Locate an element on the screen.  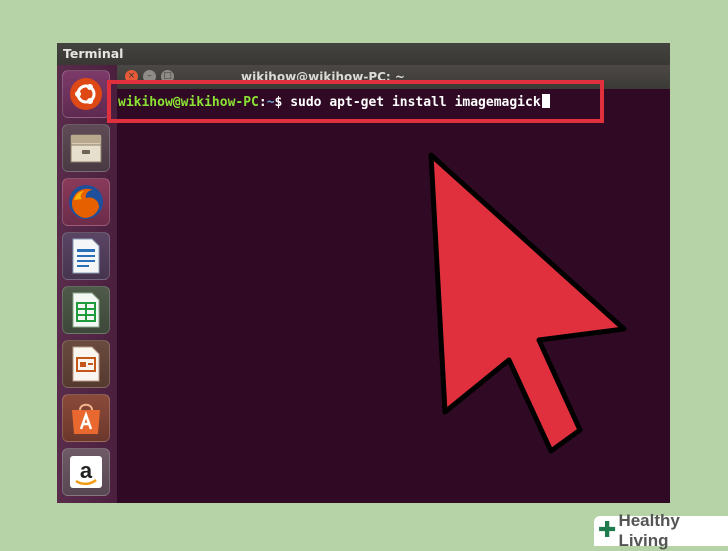
pointer-arrow-icon is located at coordinates (527, 303).